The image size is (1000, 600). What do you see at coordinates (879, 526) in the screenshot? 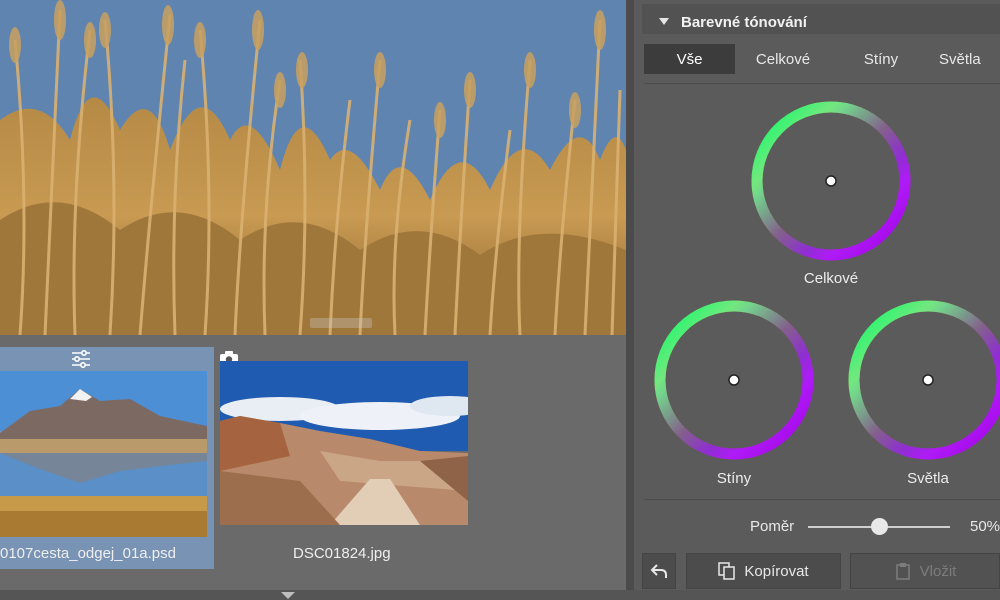
I see `ratio-slider-knob` at bounding box center [879, 526].